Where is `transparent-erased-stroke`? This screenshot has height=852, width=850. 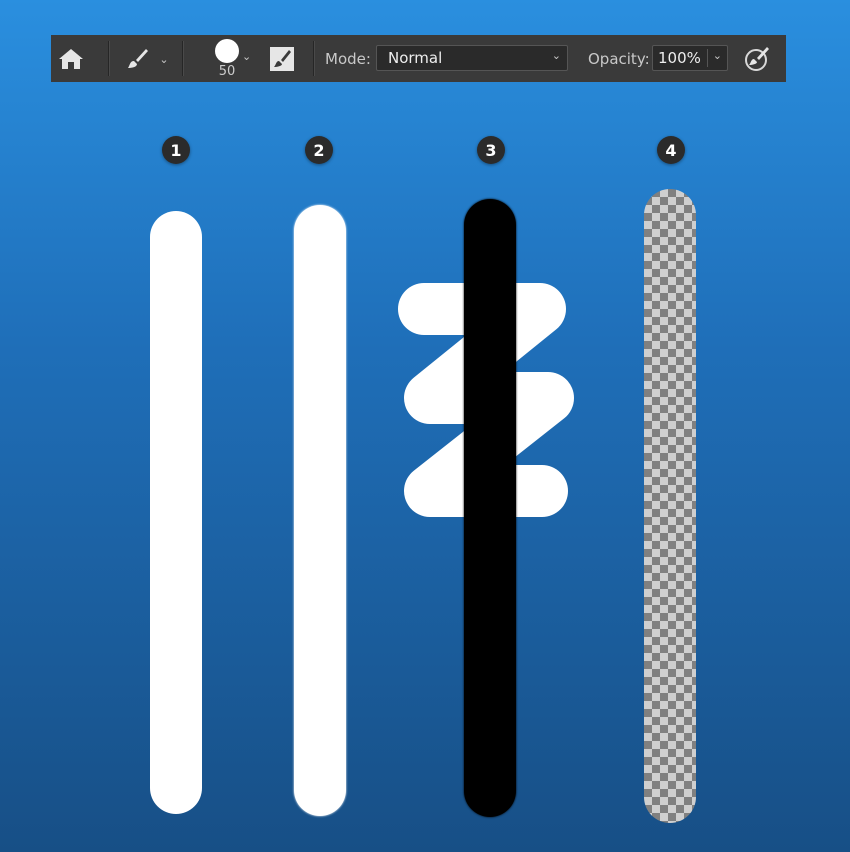 transparent-erased-stroke is located at coordinates (670, 506).